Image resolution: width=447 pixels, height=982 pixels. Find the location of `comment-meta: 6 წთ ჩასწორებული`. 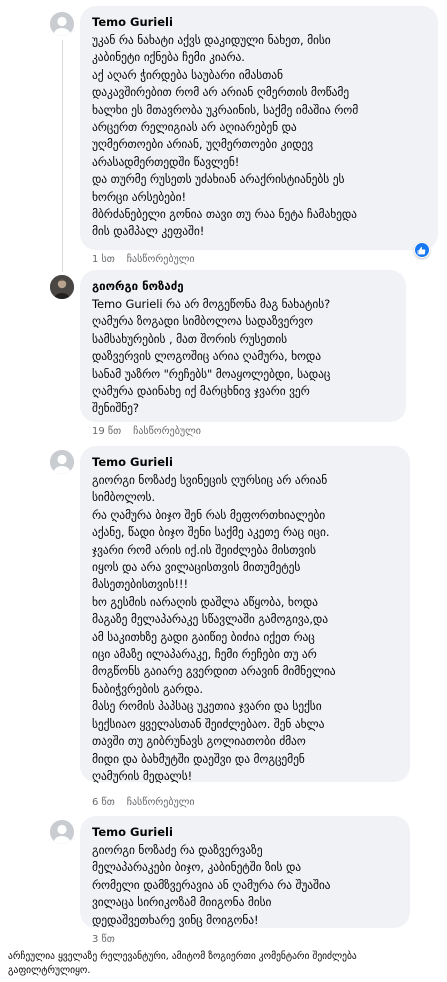

comment-meta: 6 წთ ჩასწორებული is located at coordinates (143, 803).